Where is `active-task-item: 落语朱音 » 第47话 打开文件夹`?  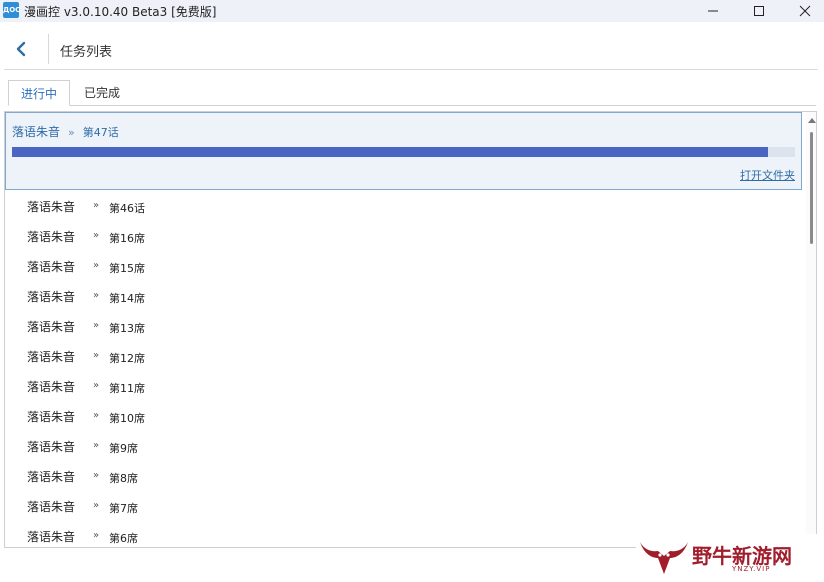
active-task-item: 落语朱音 » 第47话 打开文件夹 is located at coordinates (403, 151).